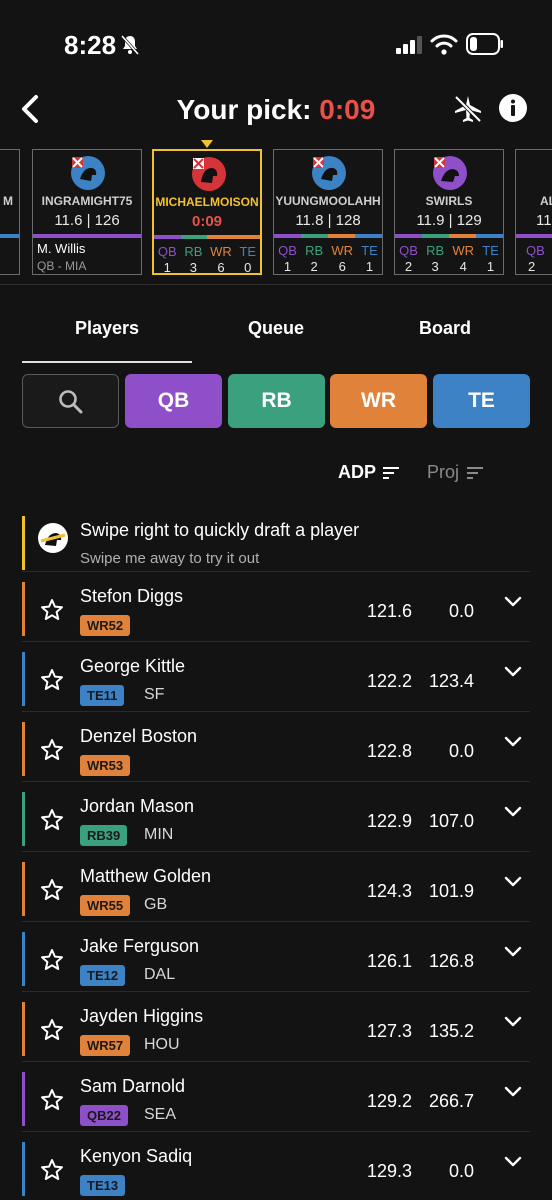 Image resolution: width=552 pixels, height=1200 pixels. I want to click on player-name: Jayden Higgins, so click(142, 1016).